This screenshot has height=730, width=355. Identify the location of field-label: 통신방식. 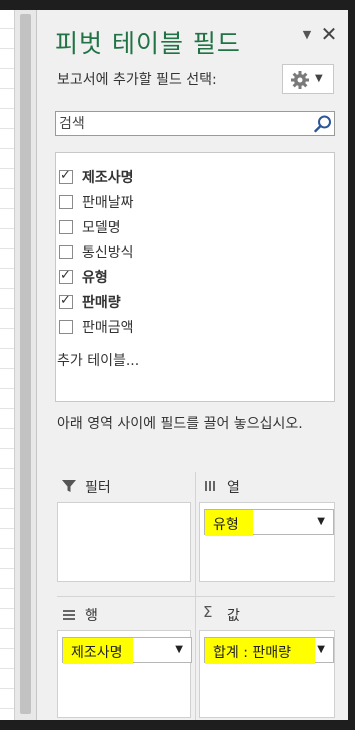
(108, 253).